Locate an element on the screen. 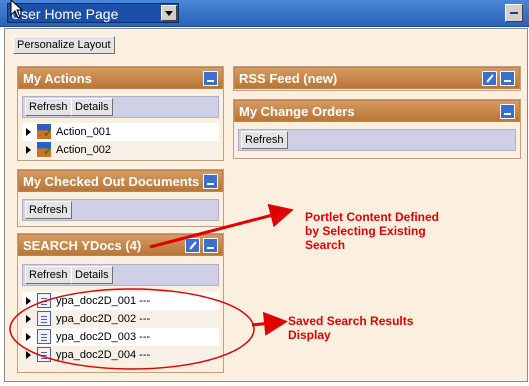 Image resolution: width=529 pixels, height=386 pixels. annotation-line: Display is located at coordinates (309, 335).